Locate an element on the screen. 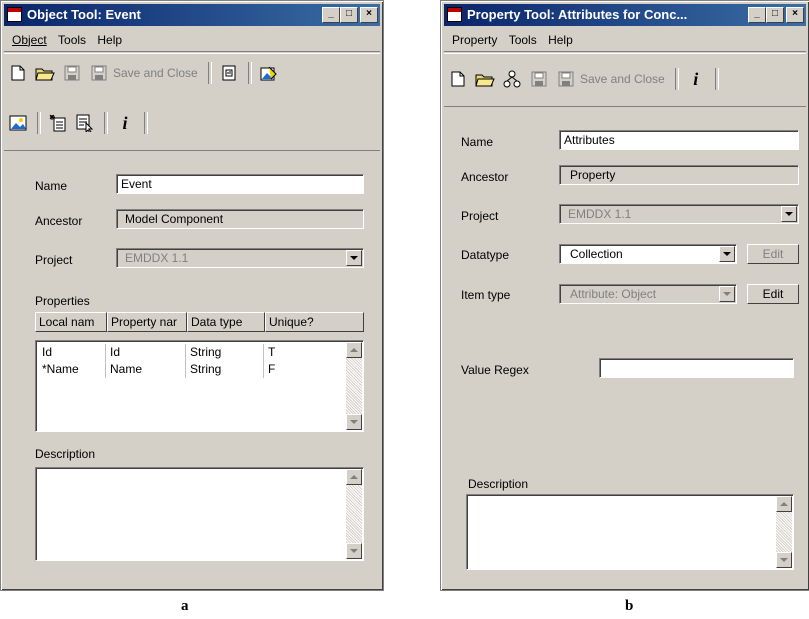 This screenshot has width=809, height=619. table-row: Id Id String T is located at coordinates (181, 352).